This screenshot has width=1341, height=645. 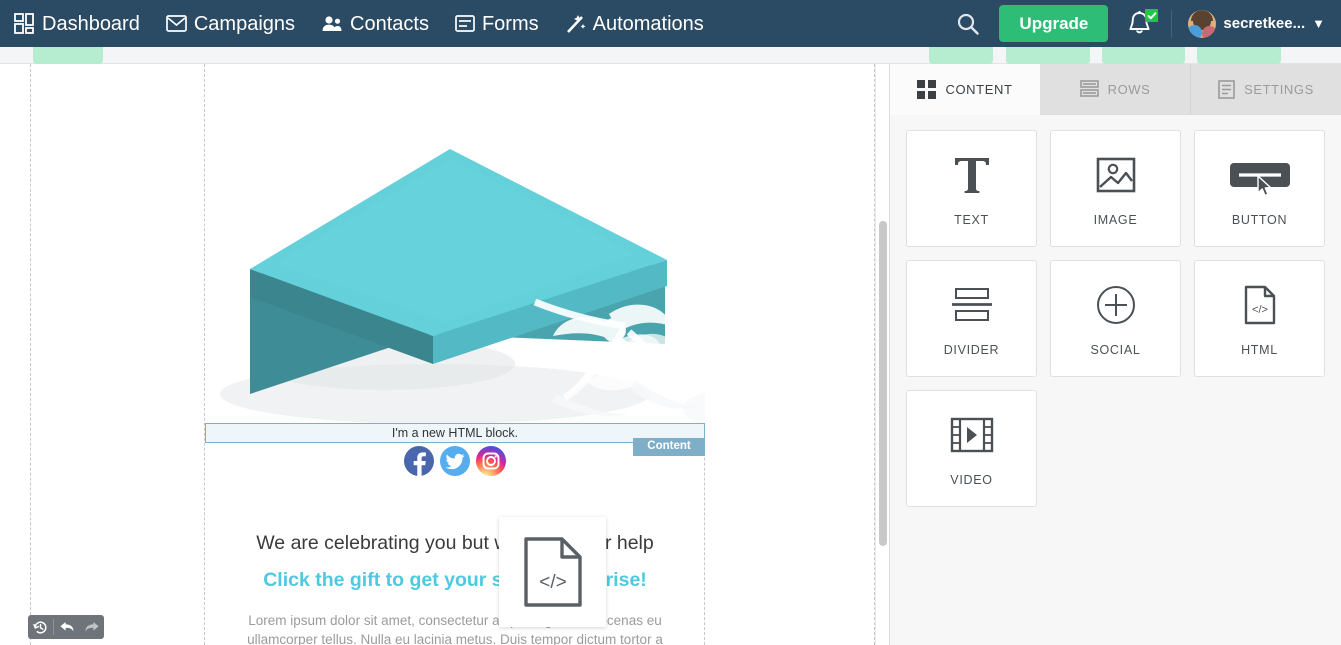 What do you see at coordinates (575, 24) in the screenshot?
I see `wand-icon` at bounding box center [575, 24].